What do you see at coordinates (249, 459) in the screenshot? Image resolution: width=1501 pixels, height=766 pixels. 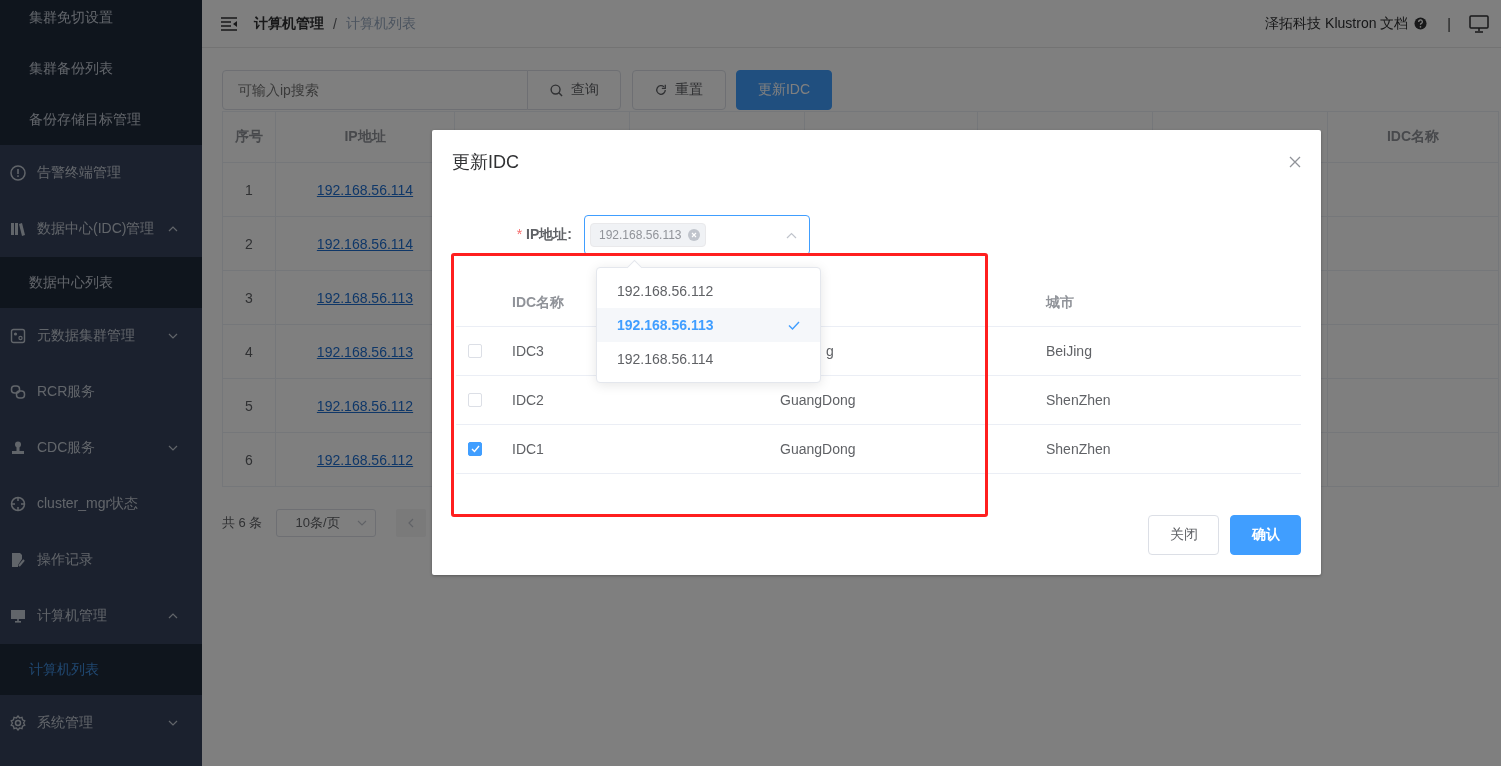 I see `table-cell: 6` at bounding box center [249, 459].